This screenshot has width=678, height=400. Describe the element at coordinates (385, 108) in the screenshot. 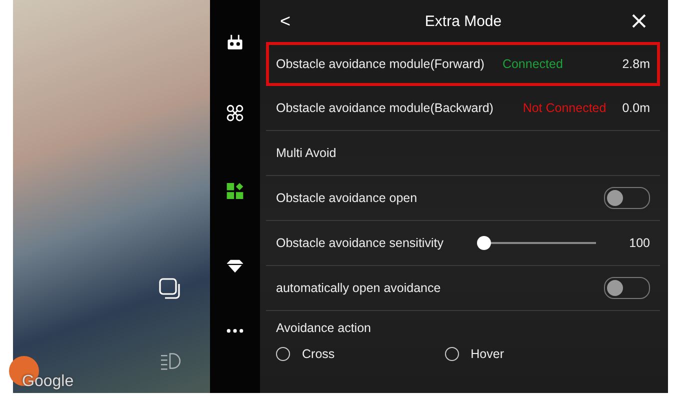

I see `module-label: Obstacle avoidance module(Backward)` at that location.